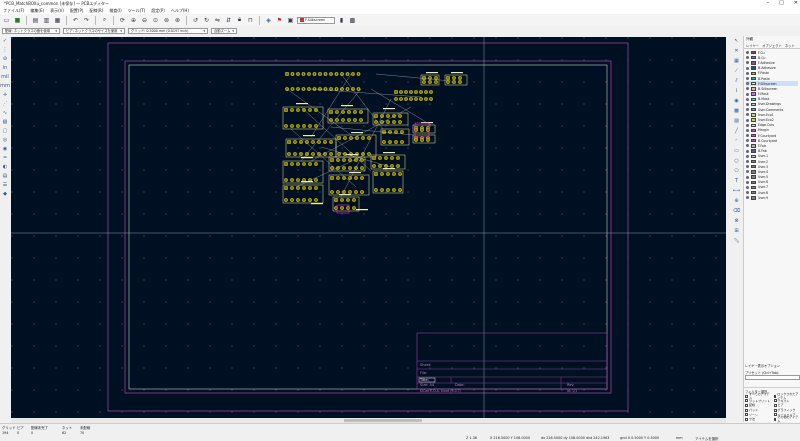 The height and width of the screenshot is (441, 800). I want to click on plot-icon: ▦, so click(57, 20).